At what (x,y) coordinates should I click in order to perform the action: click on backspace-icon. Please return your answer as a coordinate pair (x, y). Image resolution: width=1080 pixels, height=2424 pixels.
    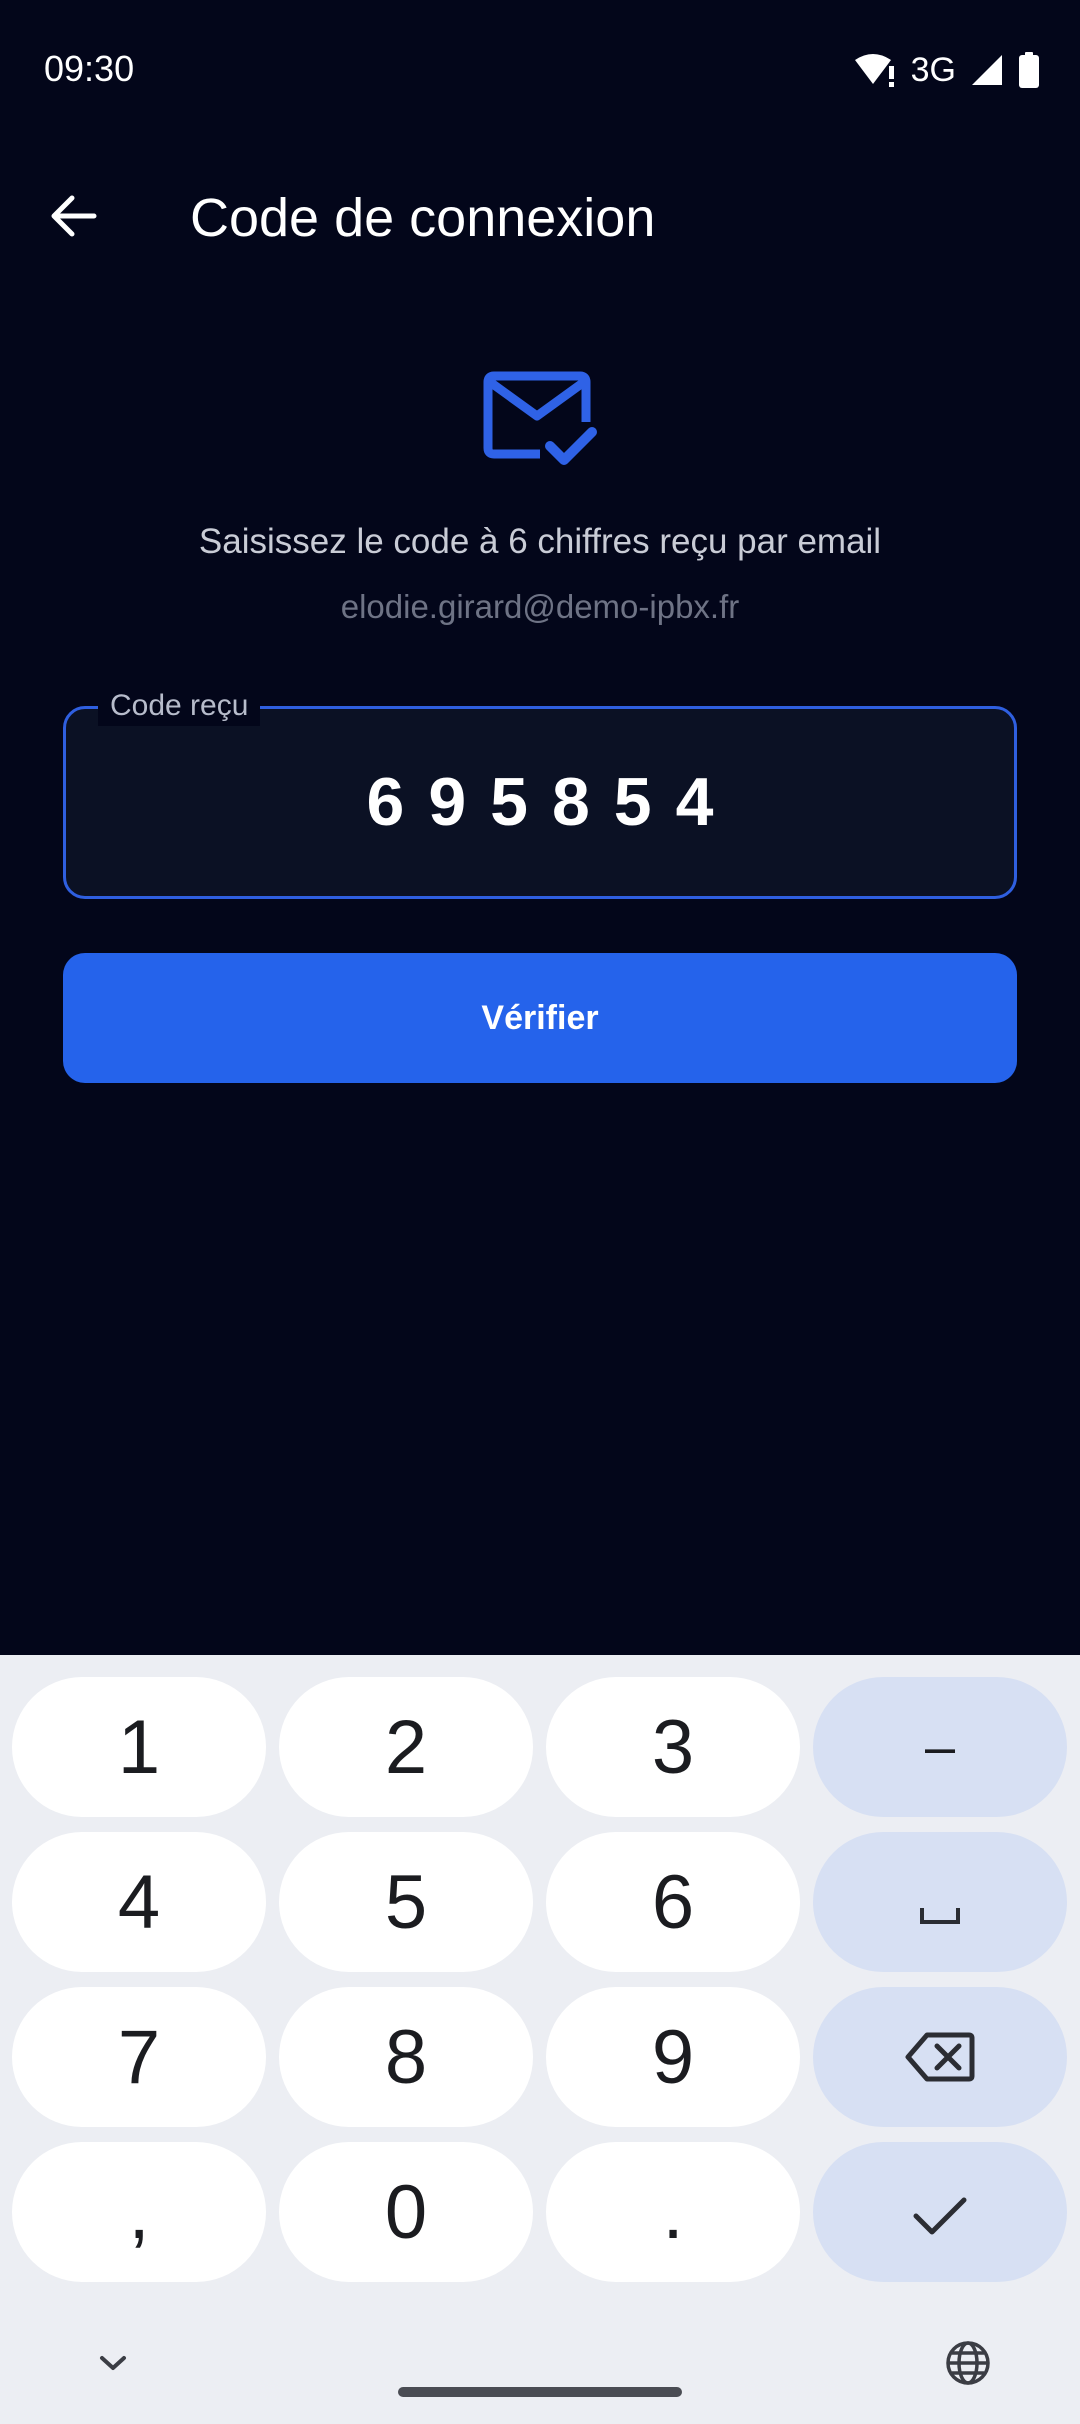
    Looking at the image, I should click on (940, 2057).